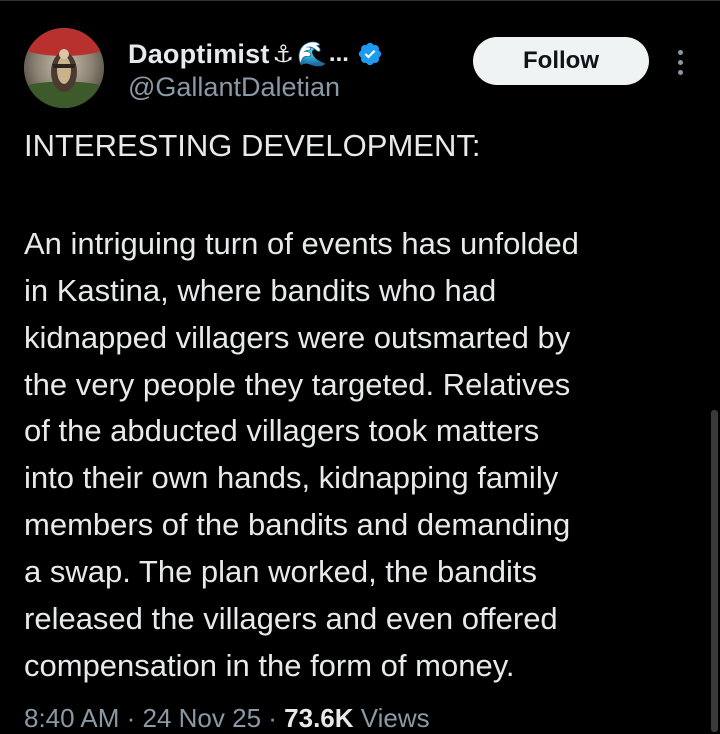 The image size is (720, 734). I want to click on avatar, so click(64, 68).